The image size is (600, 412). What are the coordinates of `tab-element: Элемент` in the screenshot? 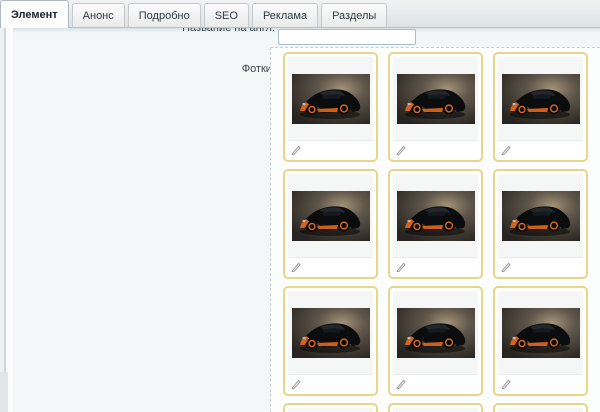 It's located at (34, 14).